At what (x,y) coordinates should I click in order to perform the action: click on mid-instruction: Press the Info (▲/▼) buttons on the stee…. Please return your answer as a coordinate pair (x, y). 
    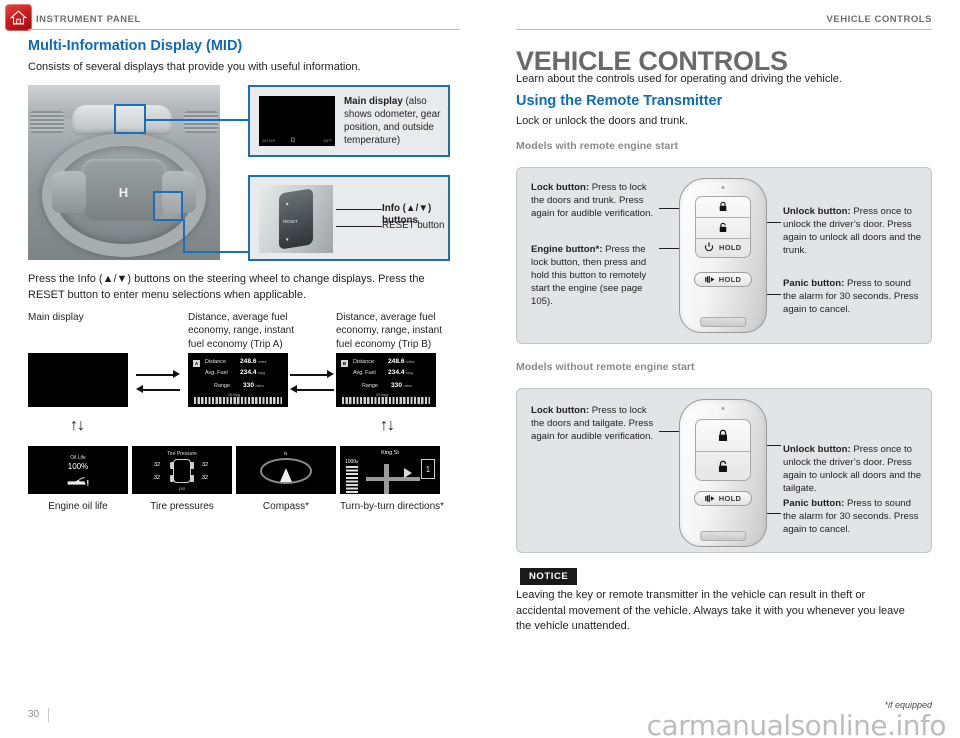
    Looking at the image, I should click on (226, 287).